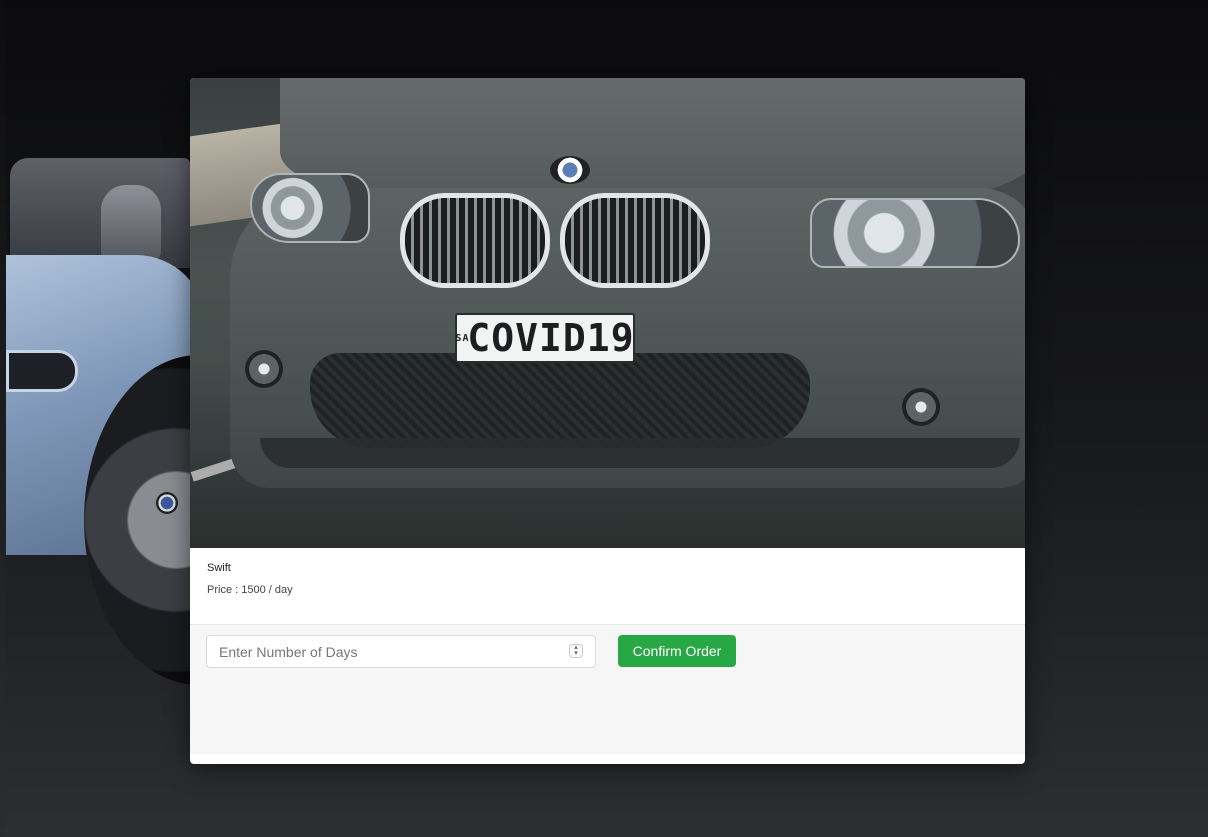 The height and width of the screenshot is (837, 1208). Describe the element at coordinates (635, 240) in the screenshot. I see `kidney-grille-right` at that location.